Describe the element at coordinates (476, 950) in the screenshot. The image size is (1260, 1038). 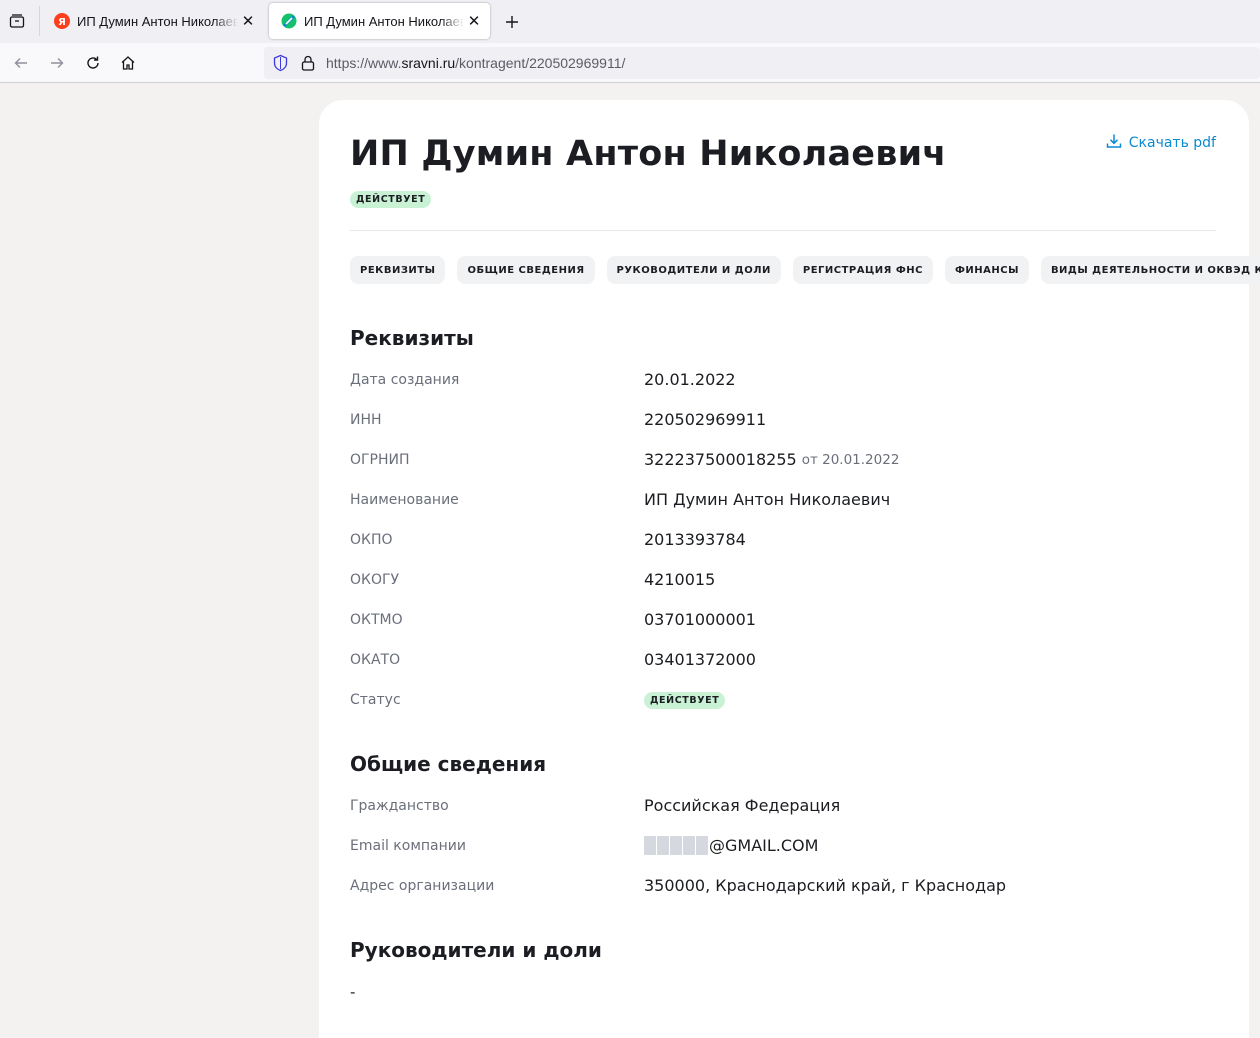
I see `section-title-managers: Руководители и доли` at that location.